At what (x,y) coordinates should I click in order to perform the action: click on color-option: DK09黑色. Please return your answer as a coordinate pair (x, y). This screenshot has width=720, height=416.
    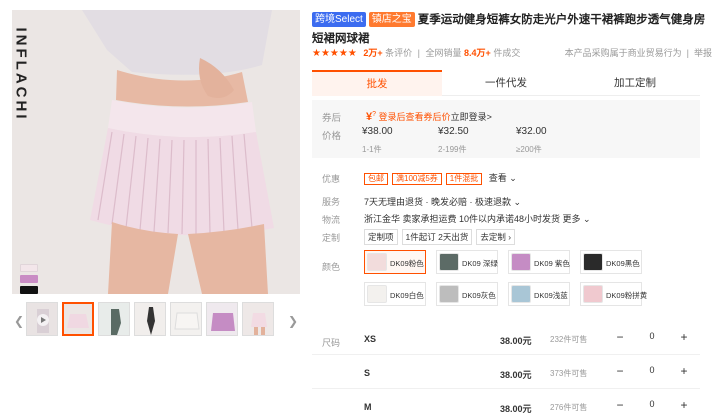
    Looking at the image, I should click on (611, 262).